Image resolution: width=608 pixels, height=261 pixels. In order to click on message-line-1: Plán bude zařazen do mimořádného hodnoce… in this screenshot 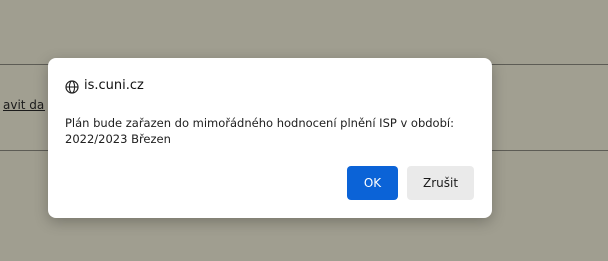, I will do `click(259, 123)`.